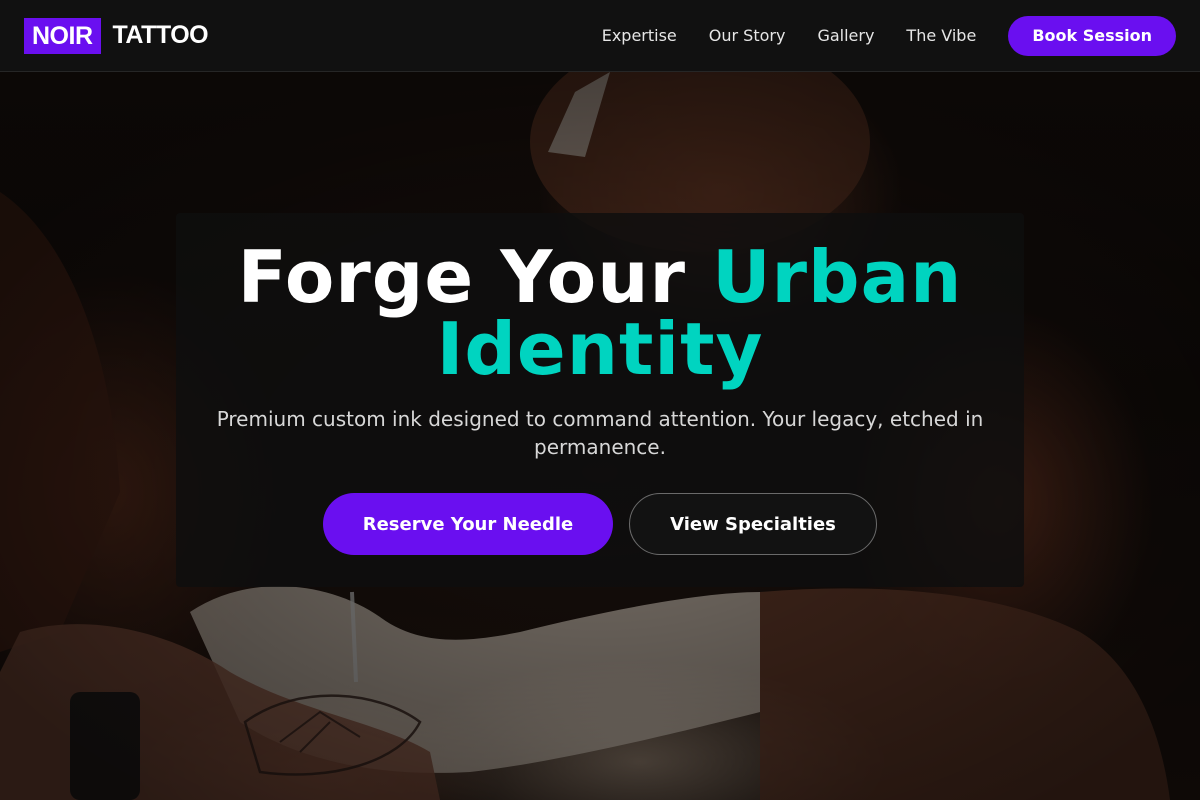  I want to click on nav-link-our-story: Our Story, so click(747, 35).